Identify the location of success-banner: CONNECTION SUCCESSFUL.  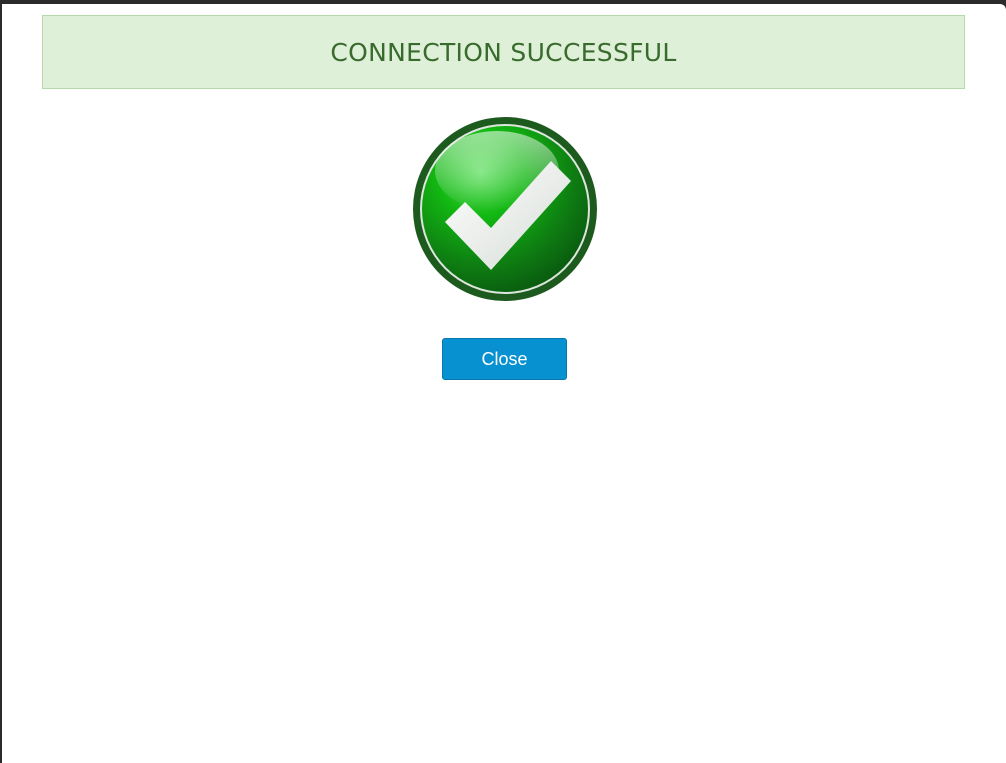
(503, 52).